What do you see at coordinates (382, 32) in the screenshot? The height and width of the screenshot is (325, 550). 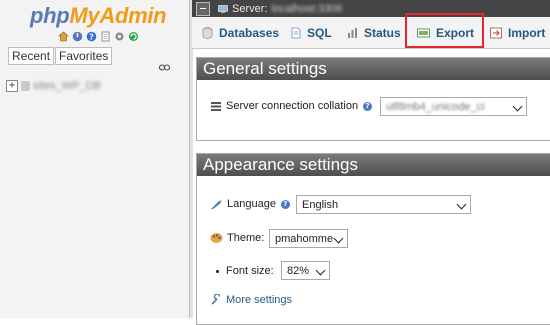 I see `tab-label: Status` at bounding box center [382, 32].